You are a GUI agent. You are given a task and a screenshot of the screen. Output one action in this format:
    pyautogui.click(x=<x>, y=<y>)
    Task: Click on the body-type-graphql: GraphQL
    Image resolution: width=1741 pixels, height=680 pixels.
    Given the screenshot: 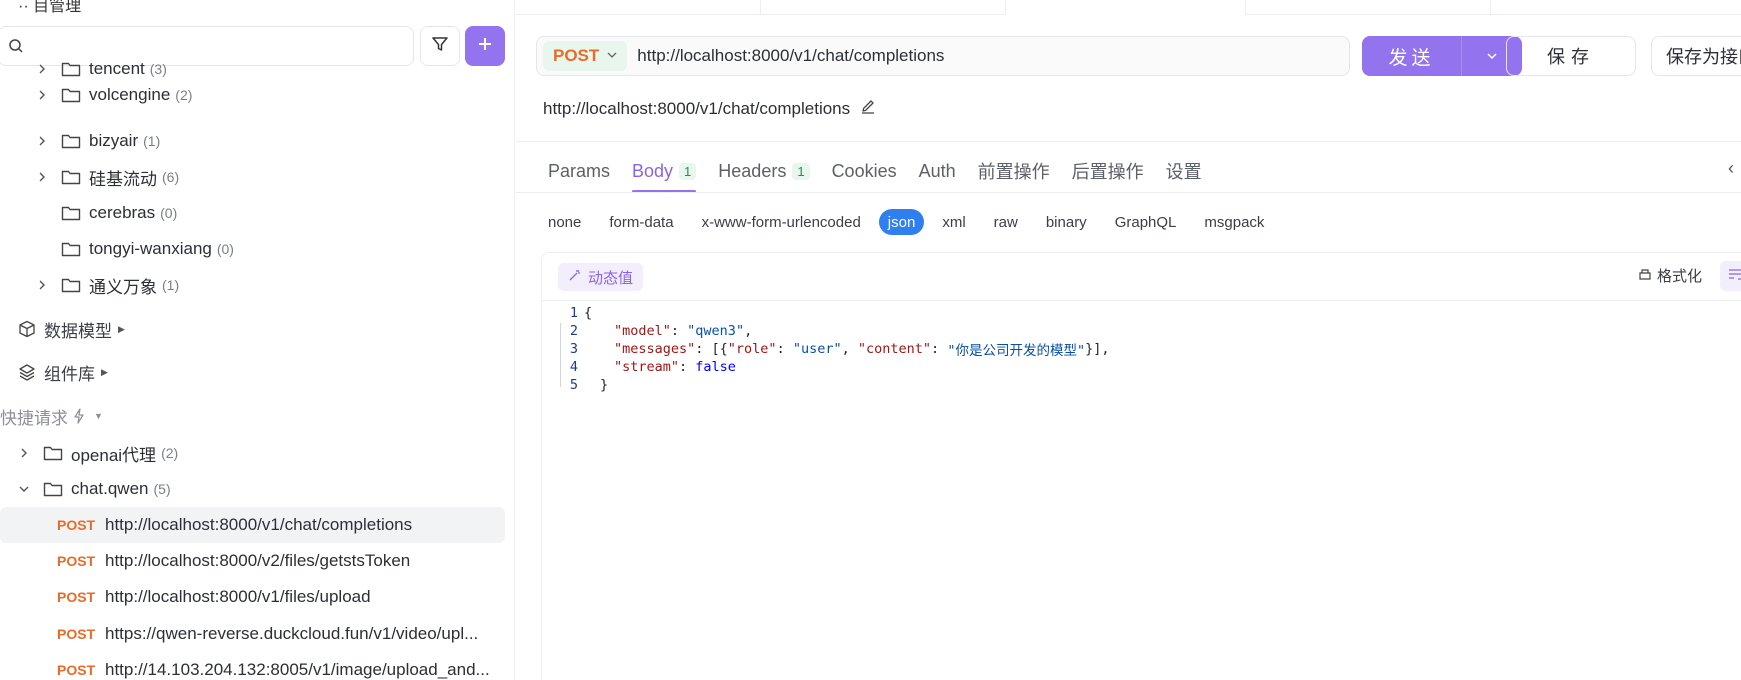 What is the action you would take?
    pyautogui.click(x=1146, y=222)
    